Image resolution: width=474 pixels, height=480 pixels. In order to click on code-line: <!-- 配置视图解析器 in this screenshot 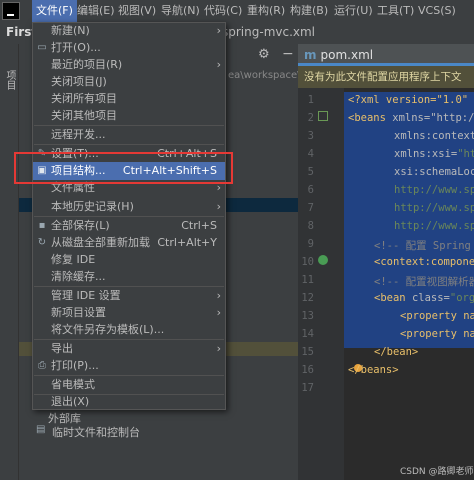, I will do `click(424, 282)`.